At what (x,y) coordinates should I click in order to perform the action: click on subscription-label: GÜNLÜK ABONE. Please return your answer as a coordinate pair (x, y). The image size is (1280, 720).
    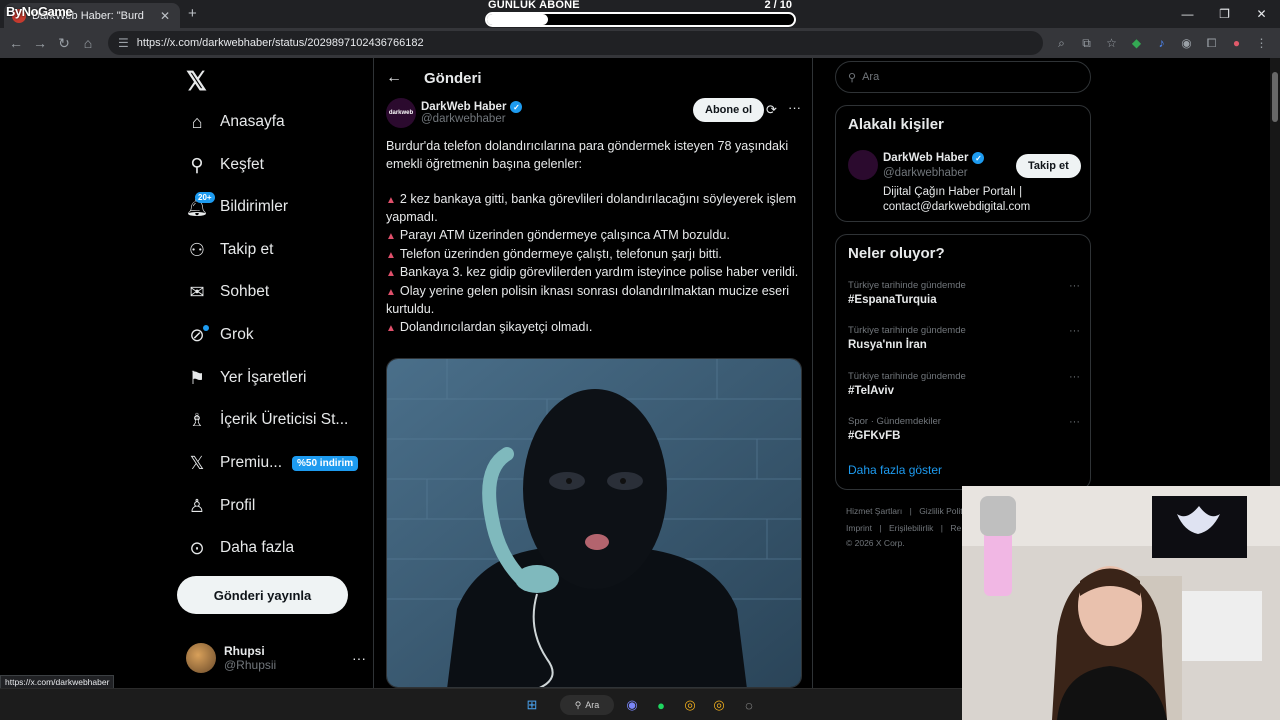
    Looking at the image, I should click on (534, 5).